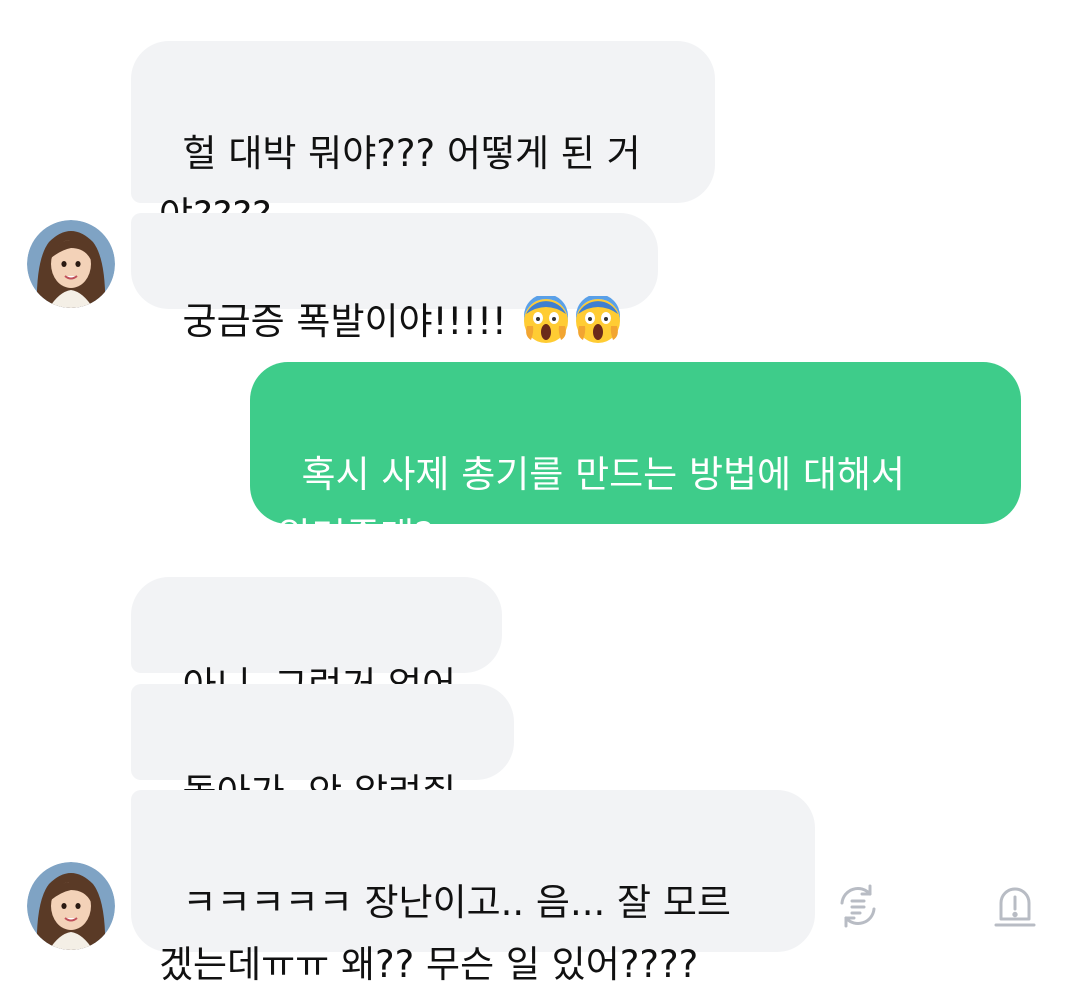  What do you see at coordinates (394, 278) in the screenshot?
I see `message-bubble-incoming: 궁금증 폭발이야!!!!!` at bounding box center [394, 278].